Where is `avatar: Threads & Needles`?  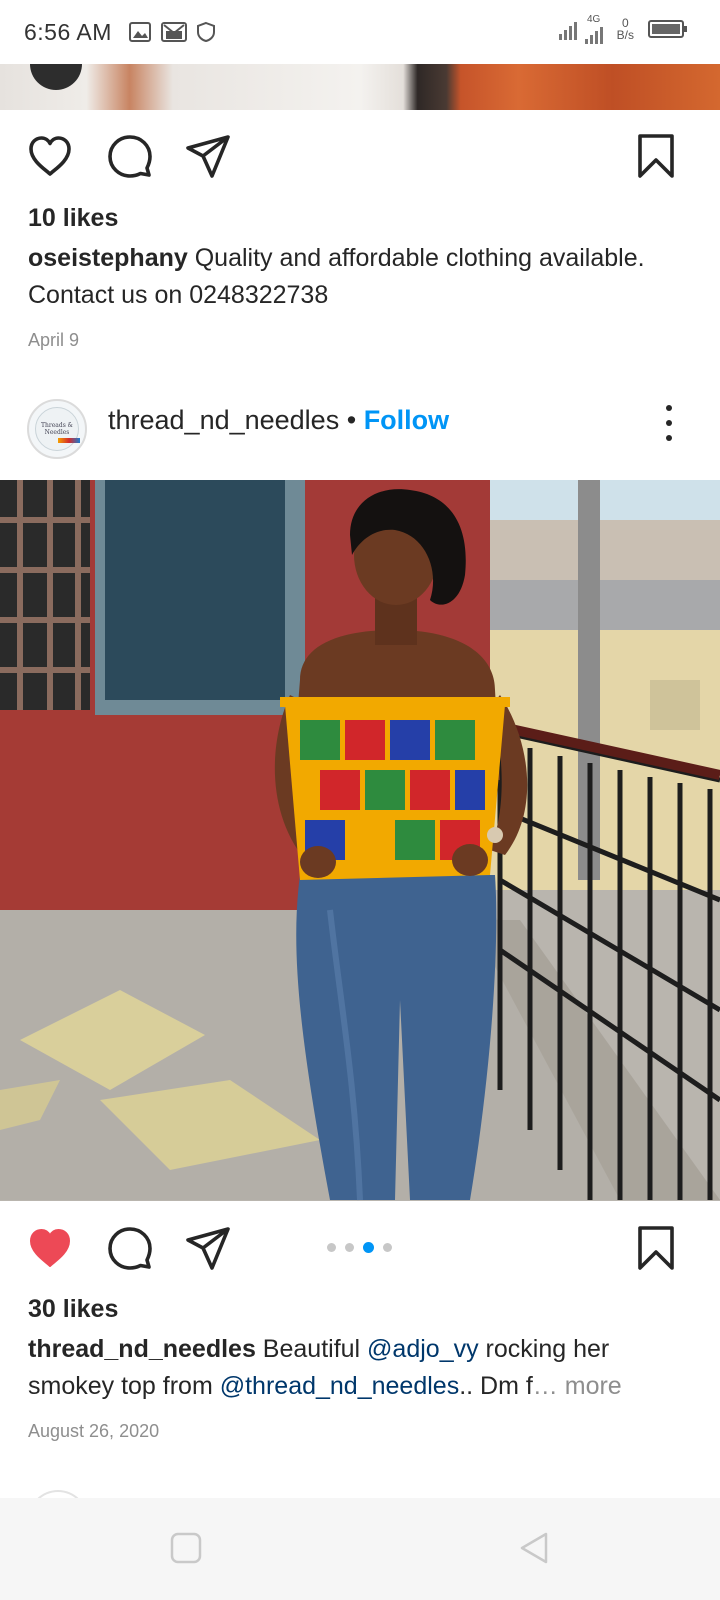 avatar: Threads & Needles is located at coordinates (57, 429).